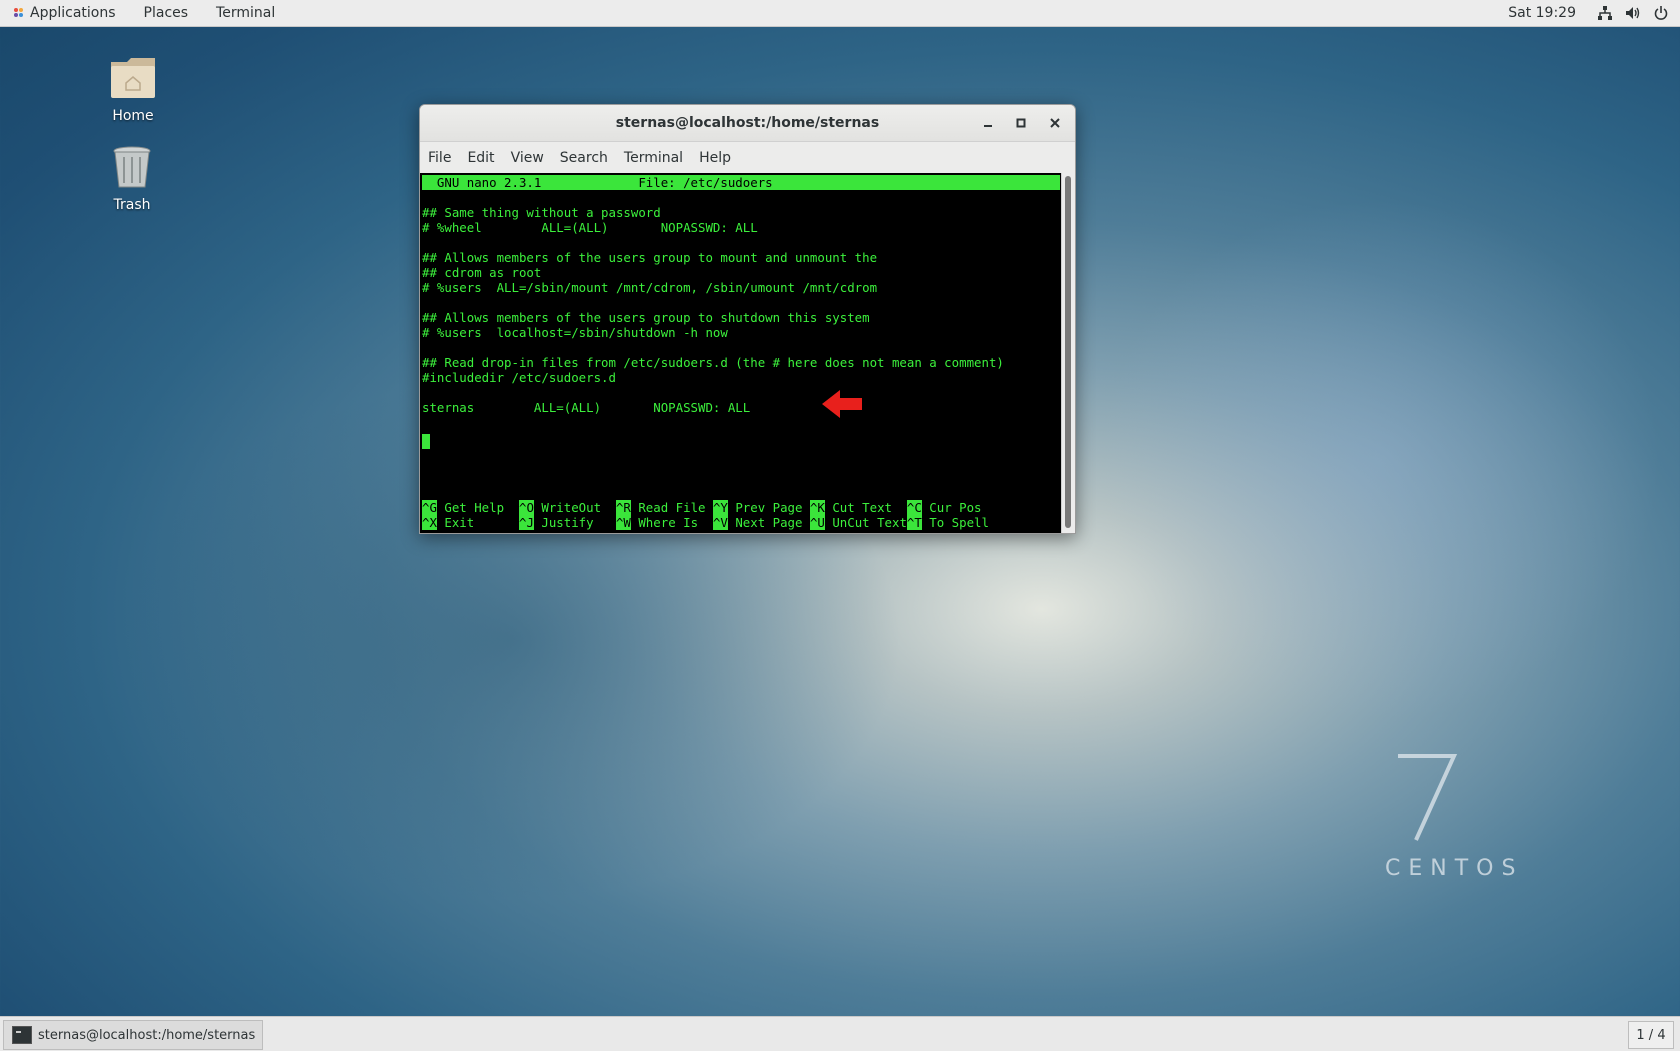 Image resolution: width=1680 pixels, height=1051 pixels. I want to click on editor-line: #includedir /etc/sudoers.d, so click(519, 377).